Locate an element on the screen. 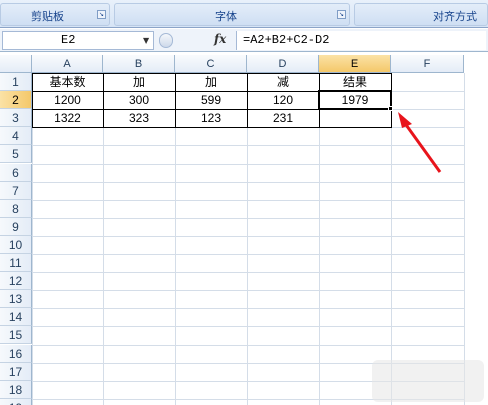  watermark-logo is located at coordinates (428, 381).